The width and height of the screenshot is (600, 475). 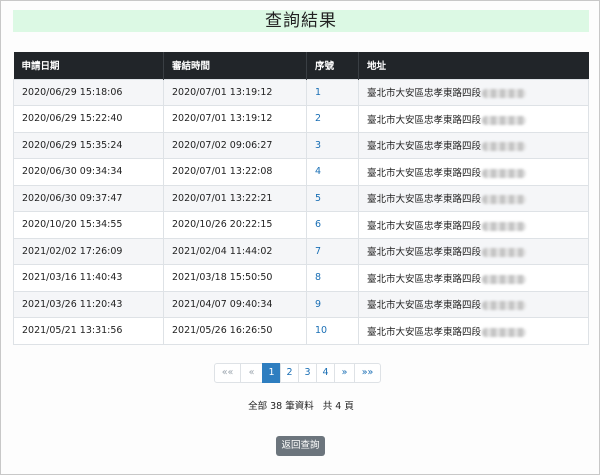 I want to click on pagination: «« « 1 2 3 4 » »», so click(x=297, y=373).